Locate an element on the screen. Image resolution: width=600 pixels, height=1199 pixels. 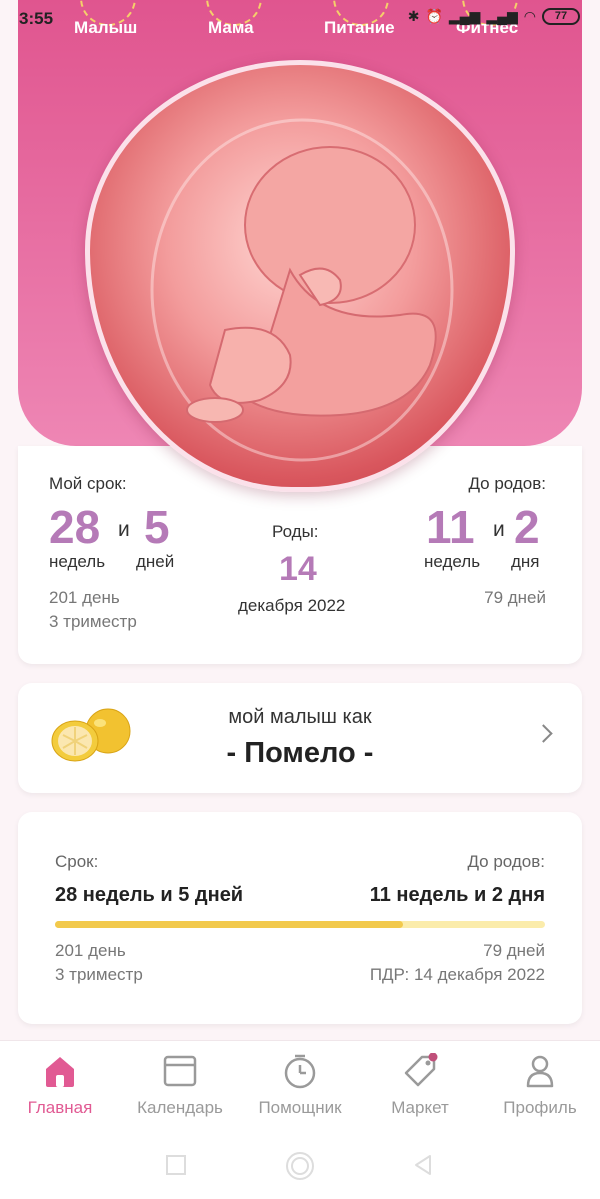
nav-calendar-label: Календарь is located at coordinates (180, 1107).